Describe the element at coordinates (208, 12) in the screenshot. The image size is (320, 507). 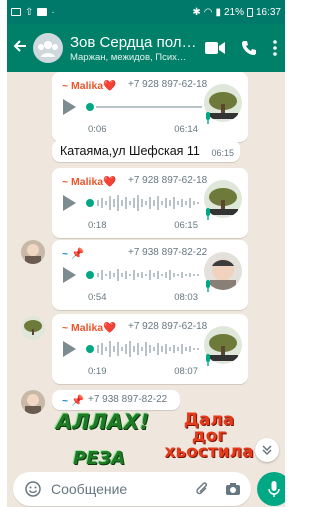
I see `wifi-icon: ◠` at that location.